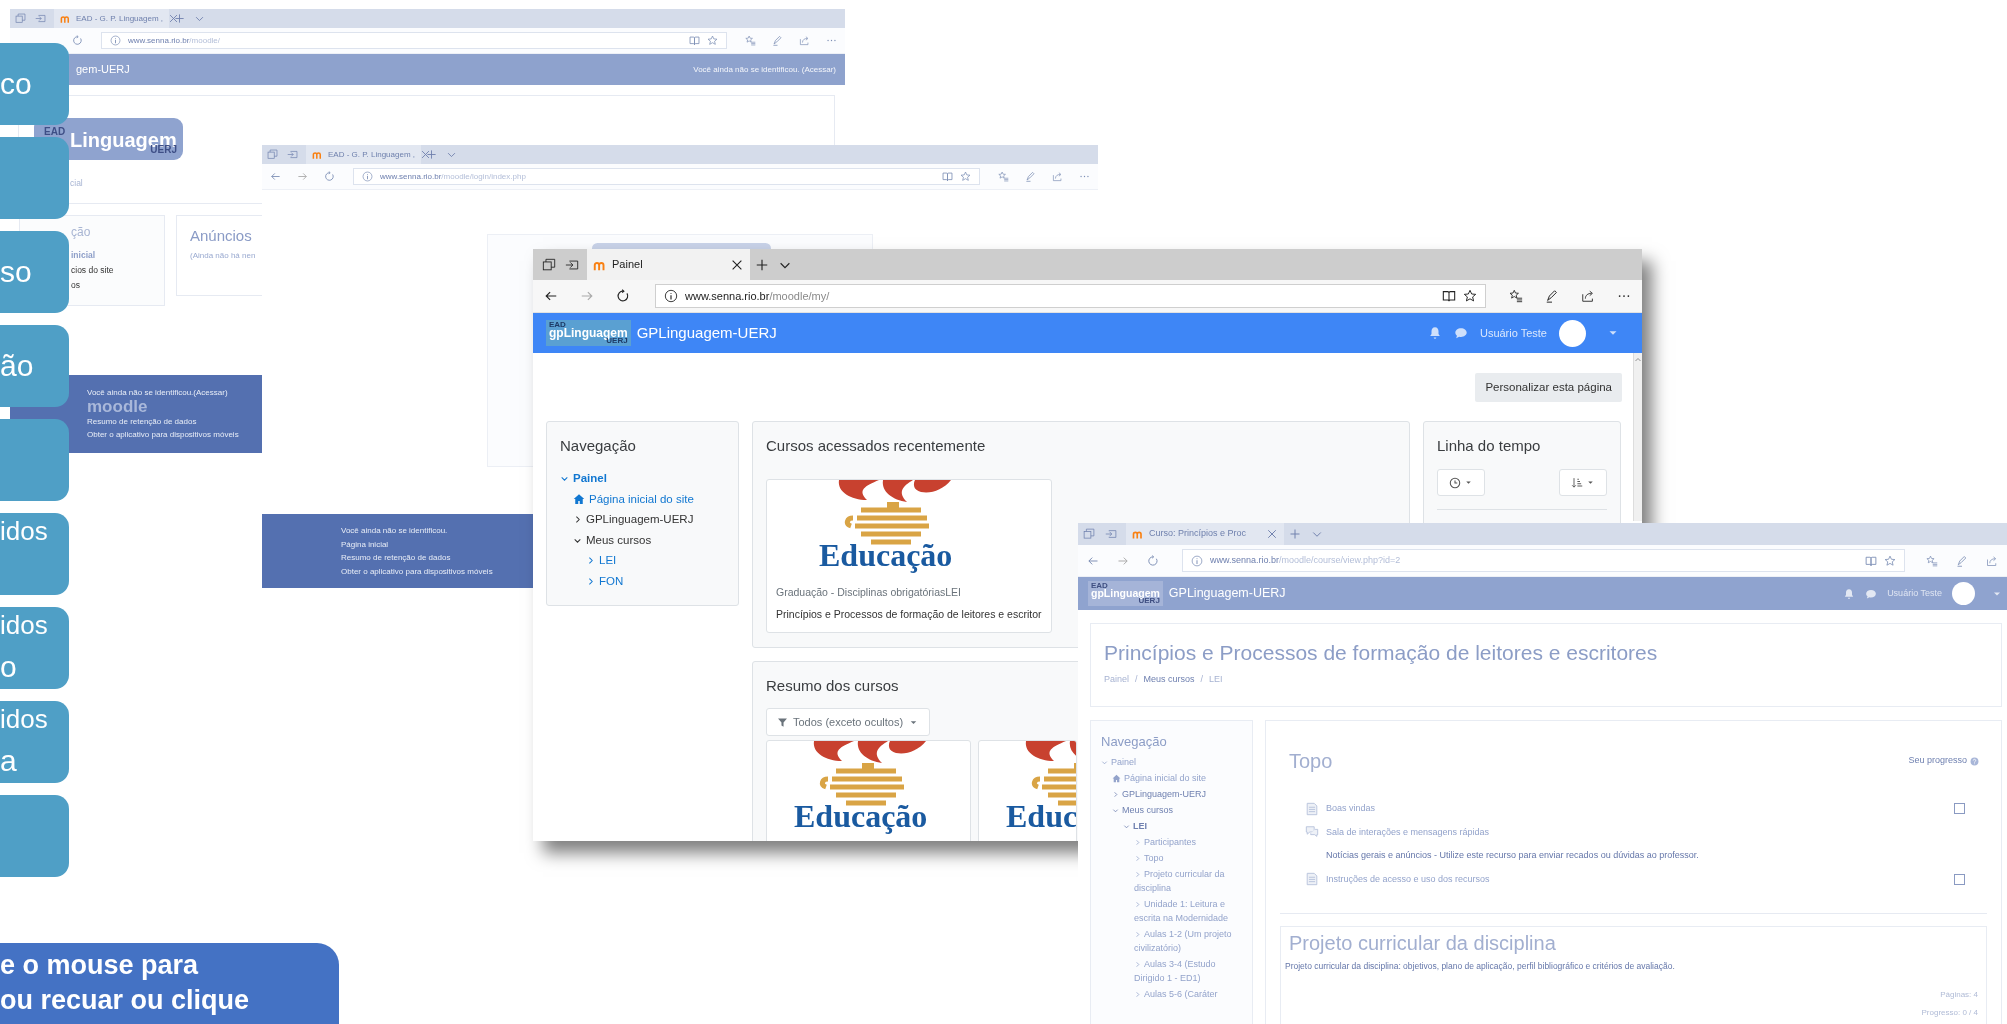 The width and height of the screenshot is (2007, 1024). I want to click on forum-icon, so click(1312, 832).